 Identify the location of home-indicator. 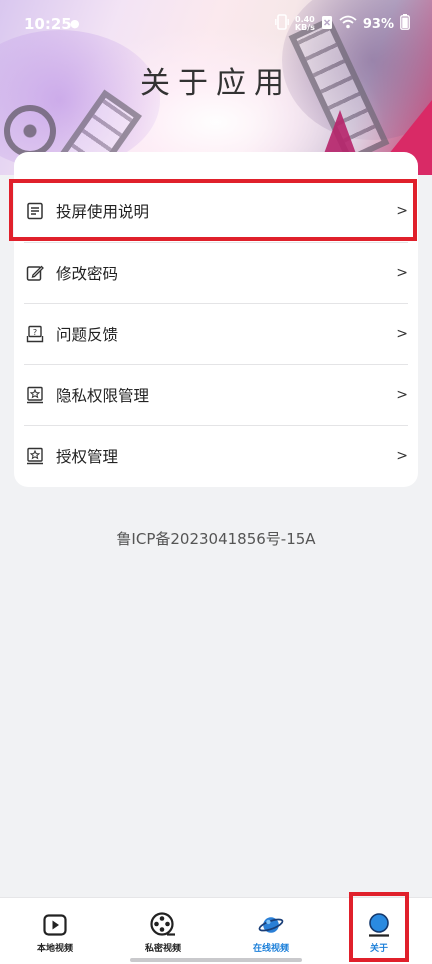
(216, 960).